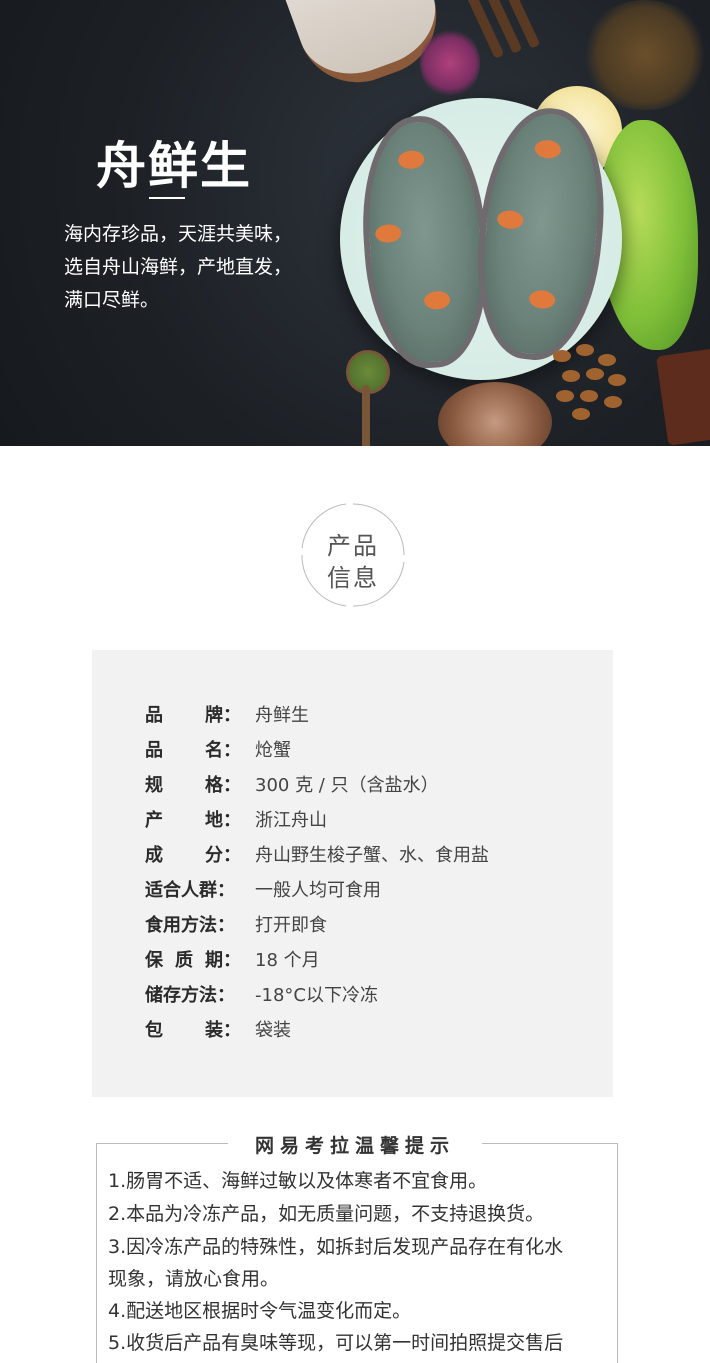 The height and width of the screenshot is (1363, 710). What do you see at coordinates (194, 1279) in the screenshot?
I see `tip-item: 现象，请放心食用。` at bounding box center [194, 1279].